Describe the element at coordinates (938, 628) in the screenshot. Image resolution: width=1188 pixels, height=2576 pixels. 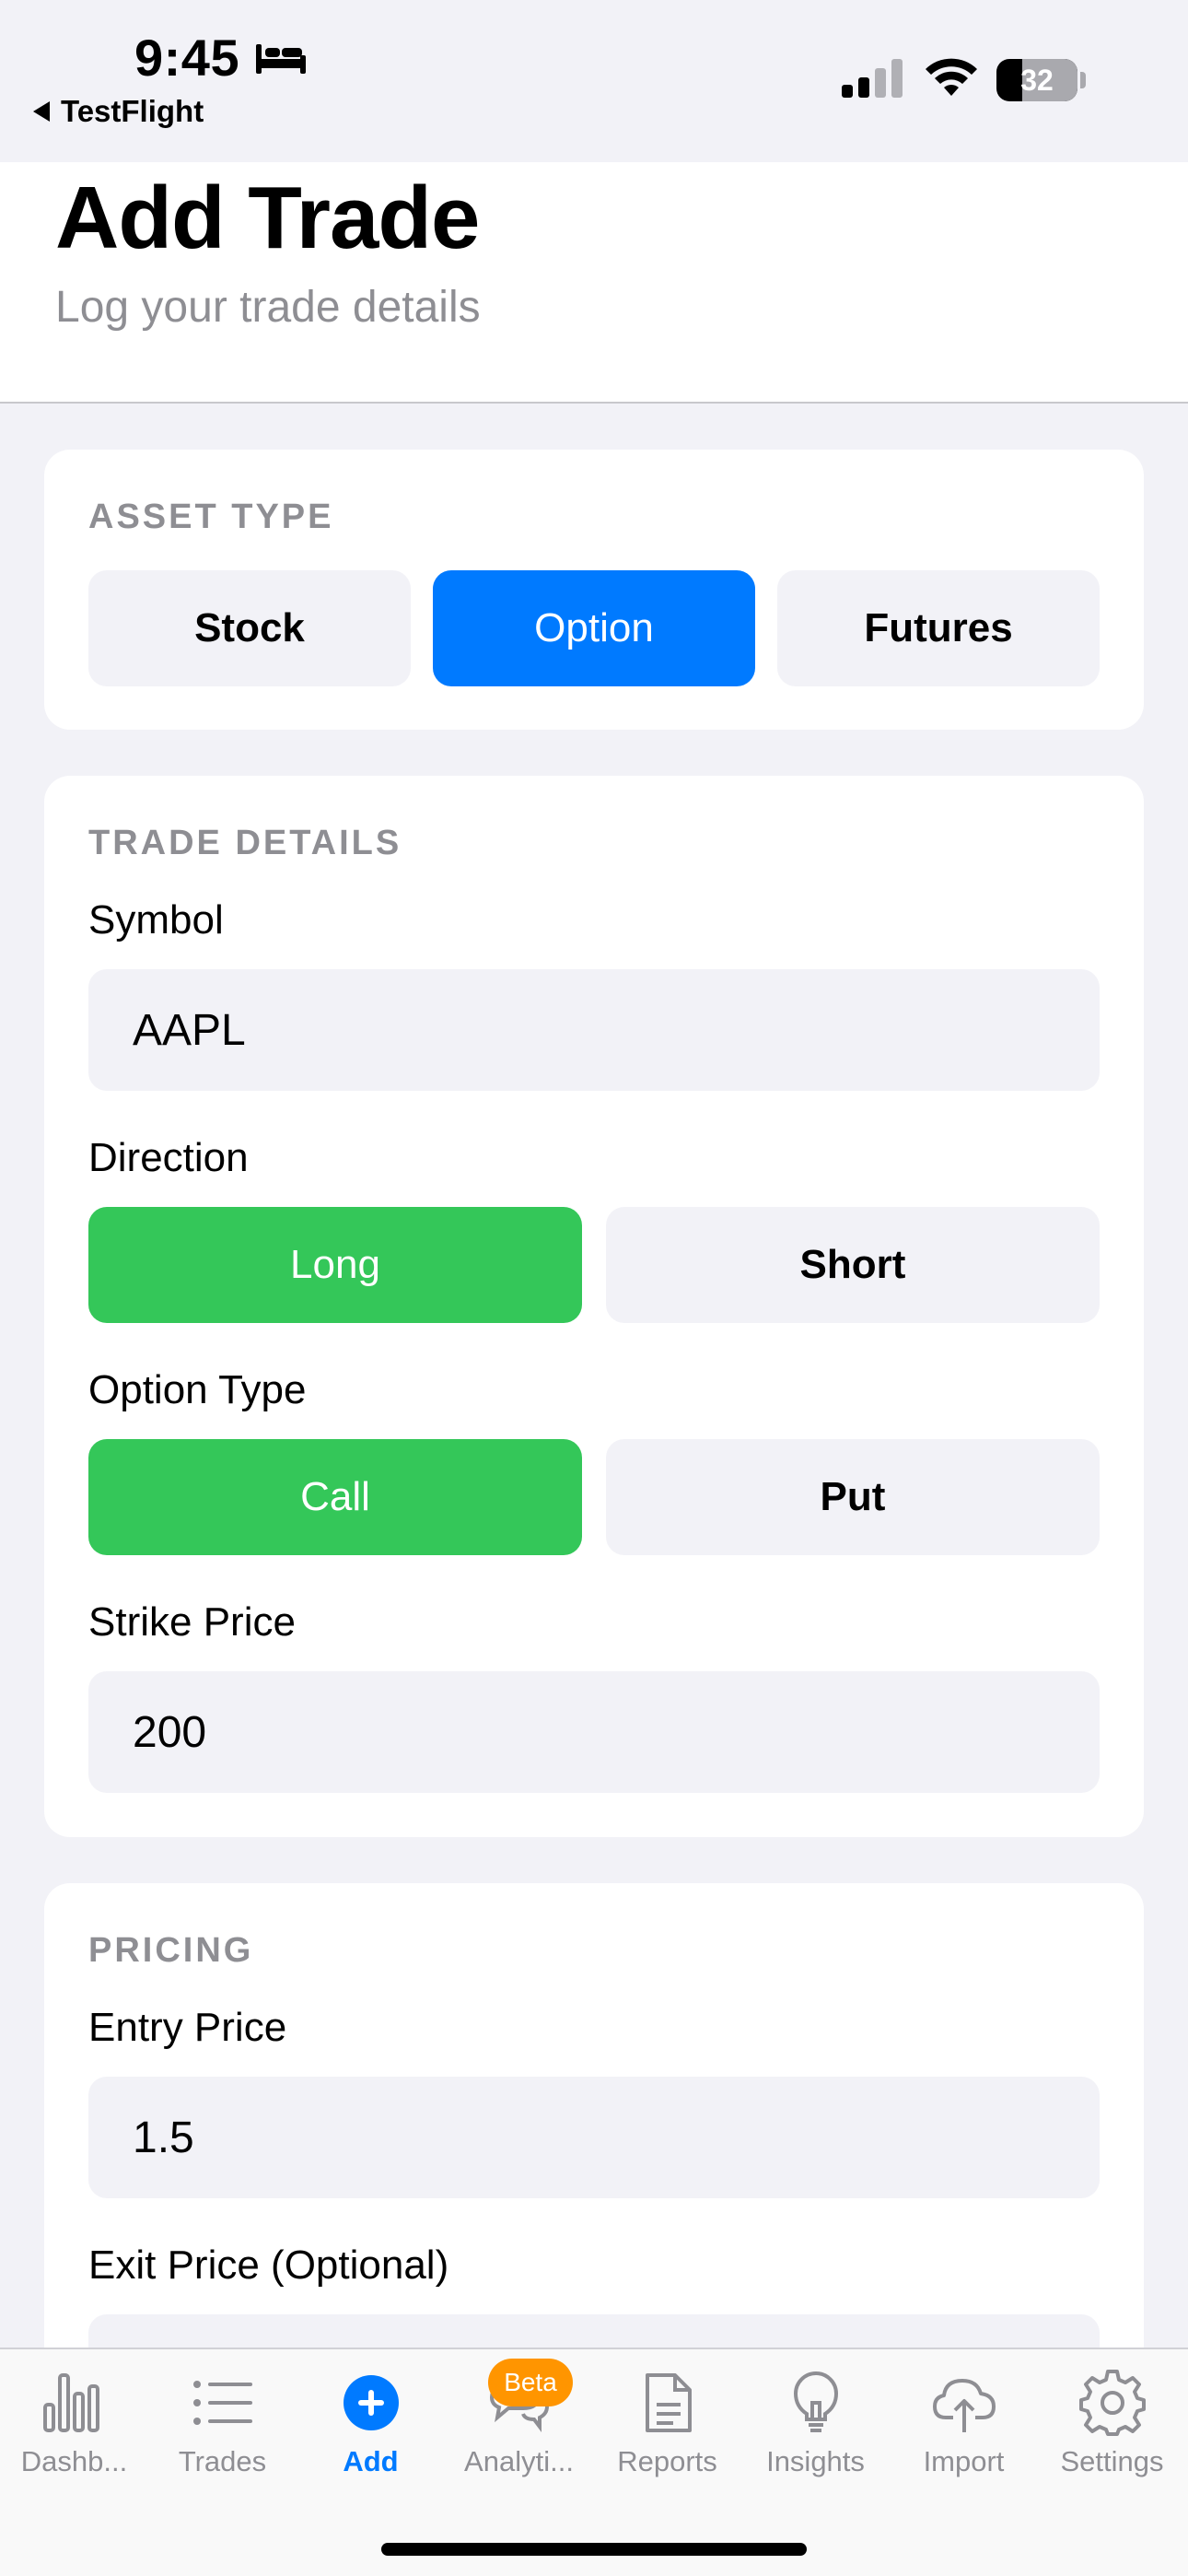
I see `asset-type-futures-button: Futures` at that location.